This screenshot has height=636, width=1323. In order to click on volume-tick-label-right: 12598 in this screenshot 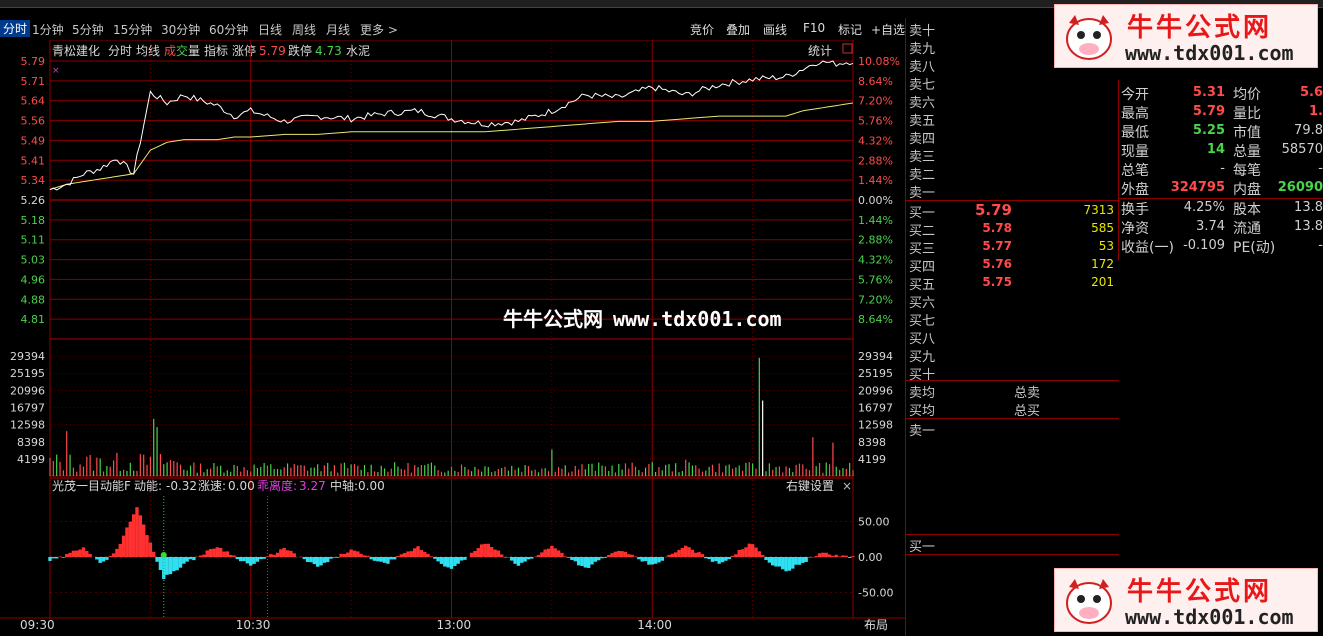, I will do `click(875, 425)`.